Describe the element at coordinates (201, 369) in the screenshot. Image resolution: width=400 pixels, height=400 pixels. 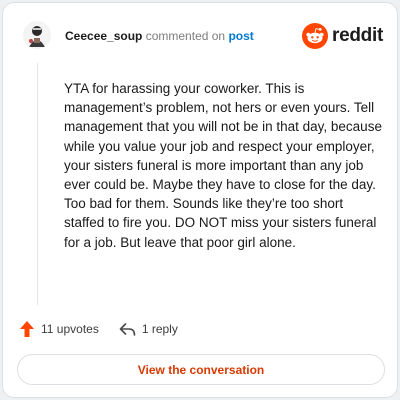
I see `view-conversation-button: View the conversation` at that location.